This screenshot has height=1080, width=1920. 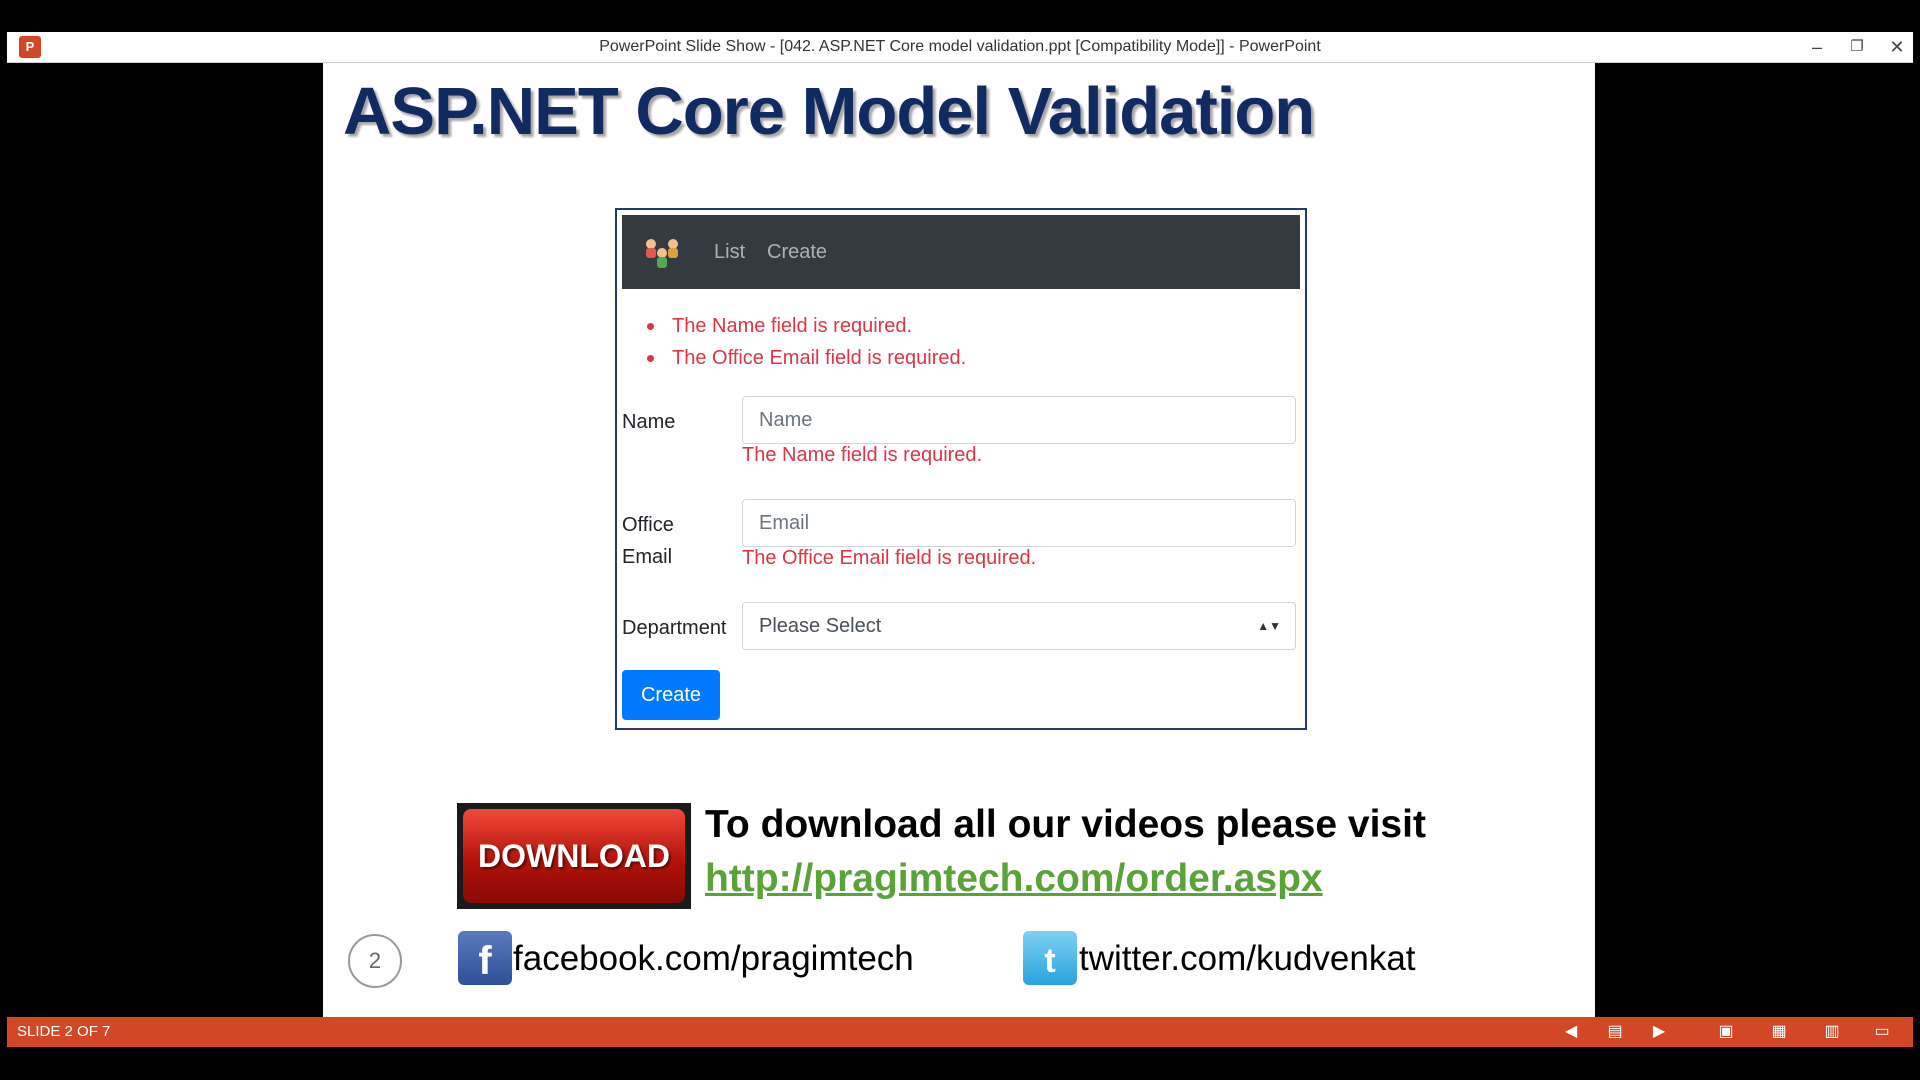 I want to click on slide-title: ASP.NET Core Model Validation, so click(x=829, y=111).